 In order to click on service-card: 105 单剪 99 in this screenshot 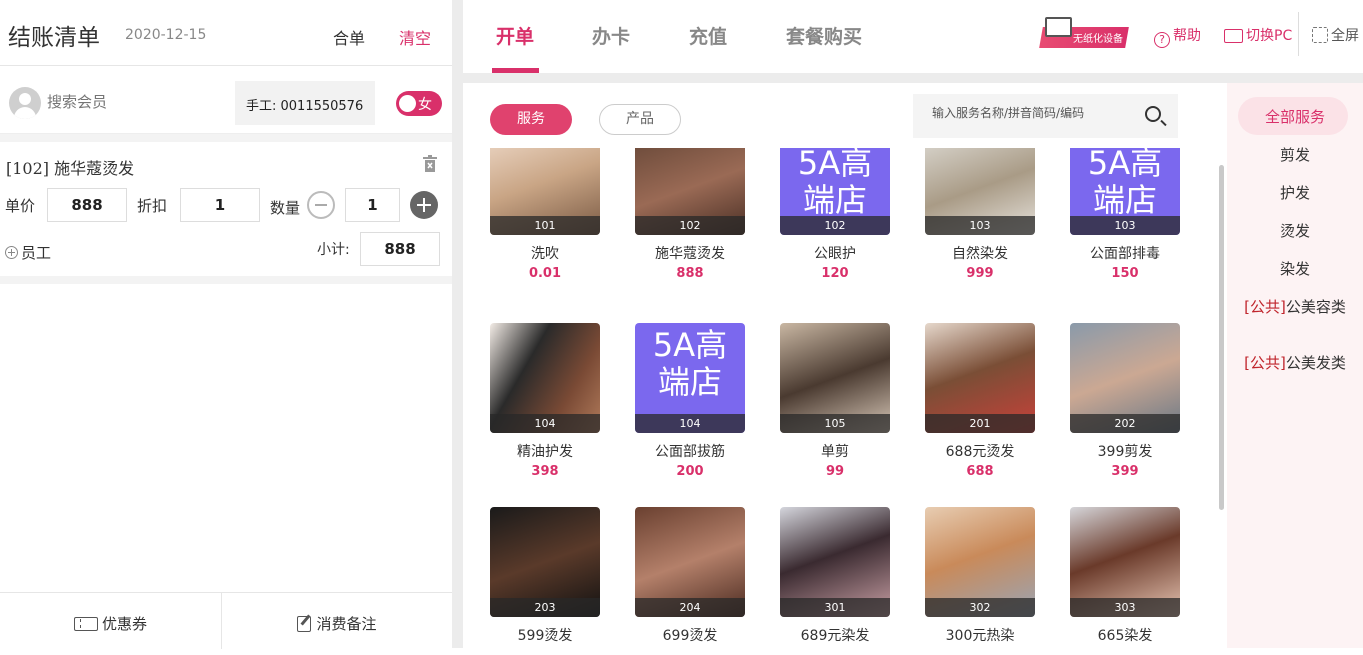, I will do `click(835, 401)`.